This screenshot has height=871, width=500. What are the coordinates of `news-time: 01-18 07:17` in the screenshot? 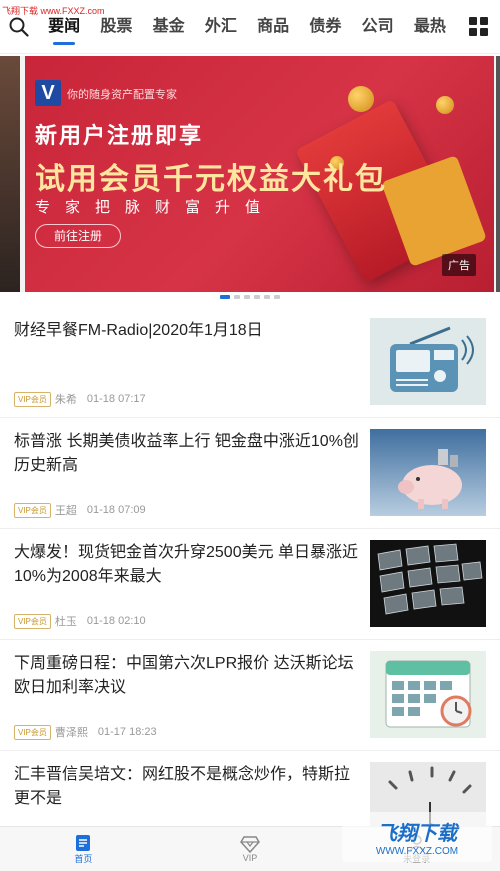 It's located at (116, 399).